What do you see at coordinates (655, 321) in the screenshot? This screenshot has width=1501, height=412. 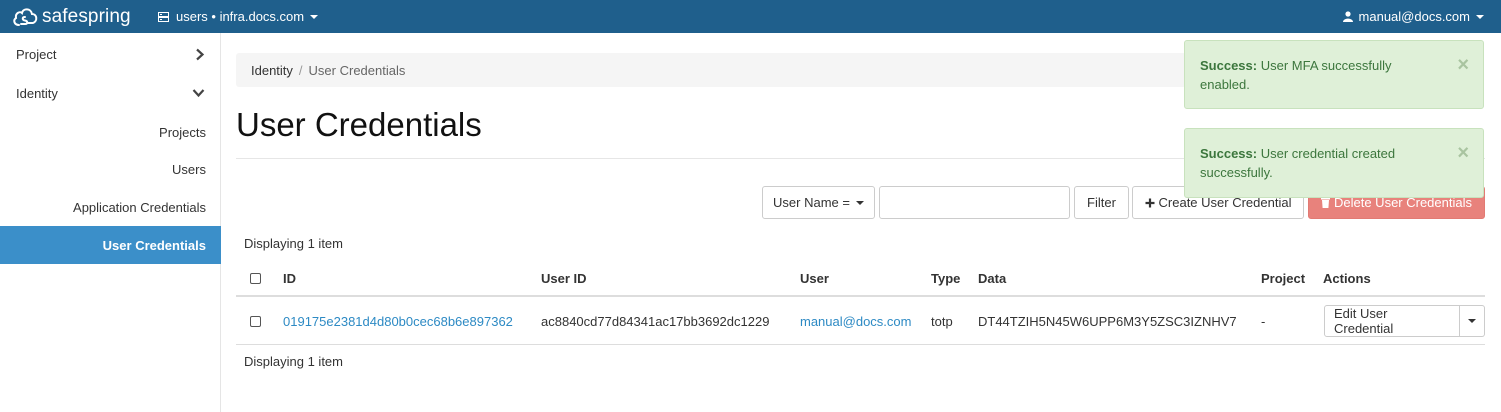 I see `cell-user-id: ac8840cd77d84341ac17bb3692dc1229` at bounding box center [655, 321].